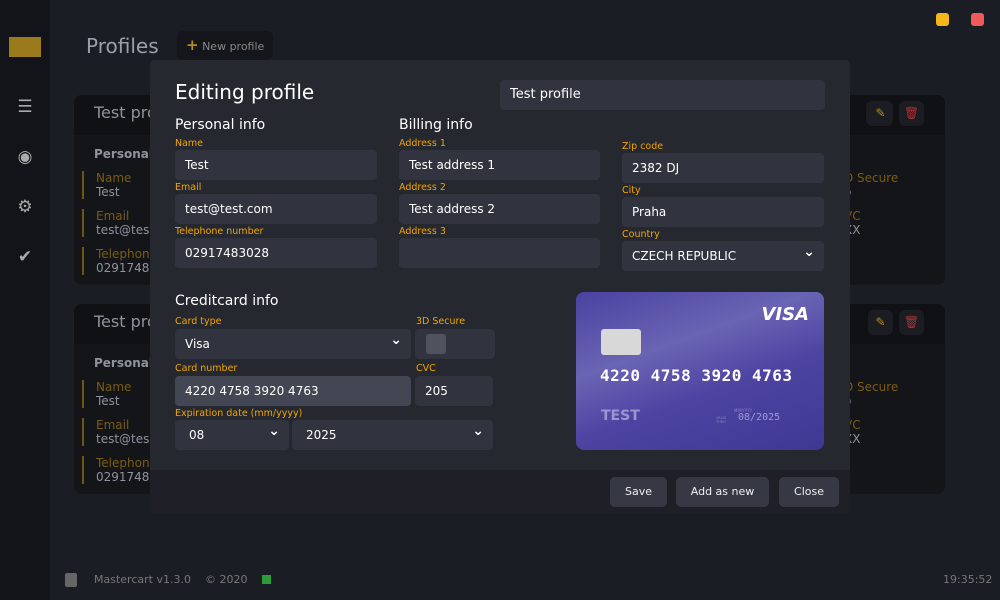  What do you see at coordinates (723, 212) in the screenshot?
I see `city-input: Praha` at bounding box center [723, 212].